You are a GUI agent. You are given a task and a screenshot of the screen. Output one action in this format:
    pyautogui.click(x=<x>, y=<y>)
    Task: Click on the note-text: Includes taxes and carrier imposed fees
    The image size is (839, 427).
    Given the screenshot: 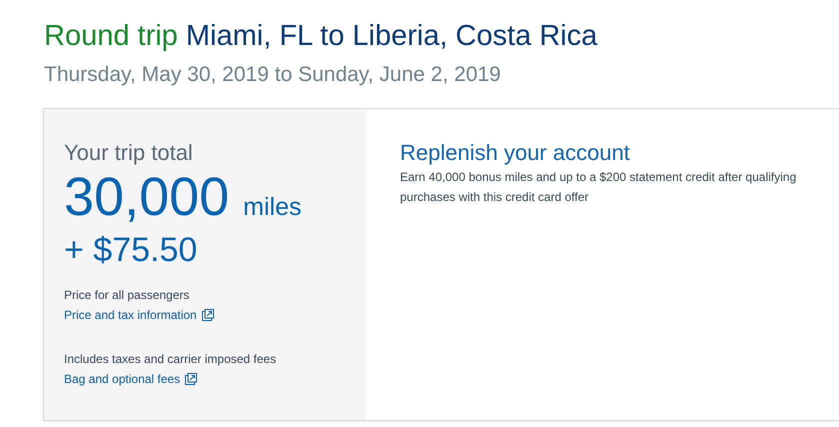 What is the action you would take?
    pyautogui.click(x=171, y=359)
    